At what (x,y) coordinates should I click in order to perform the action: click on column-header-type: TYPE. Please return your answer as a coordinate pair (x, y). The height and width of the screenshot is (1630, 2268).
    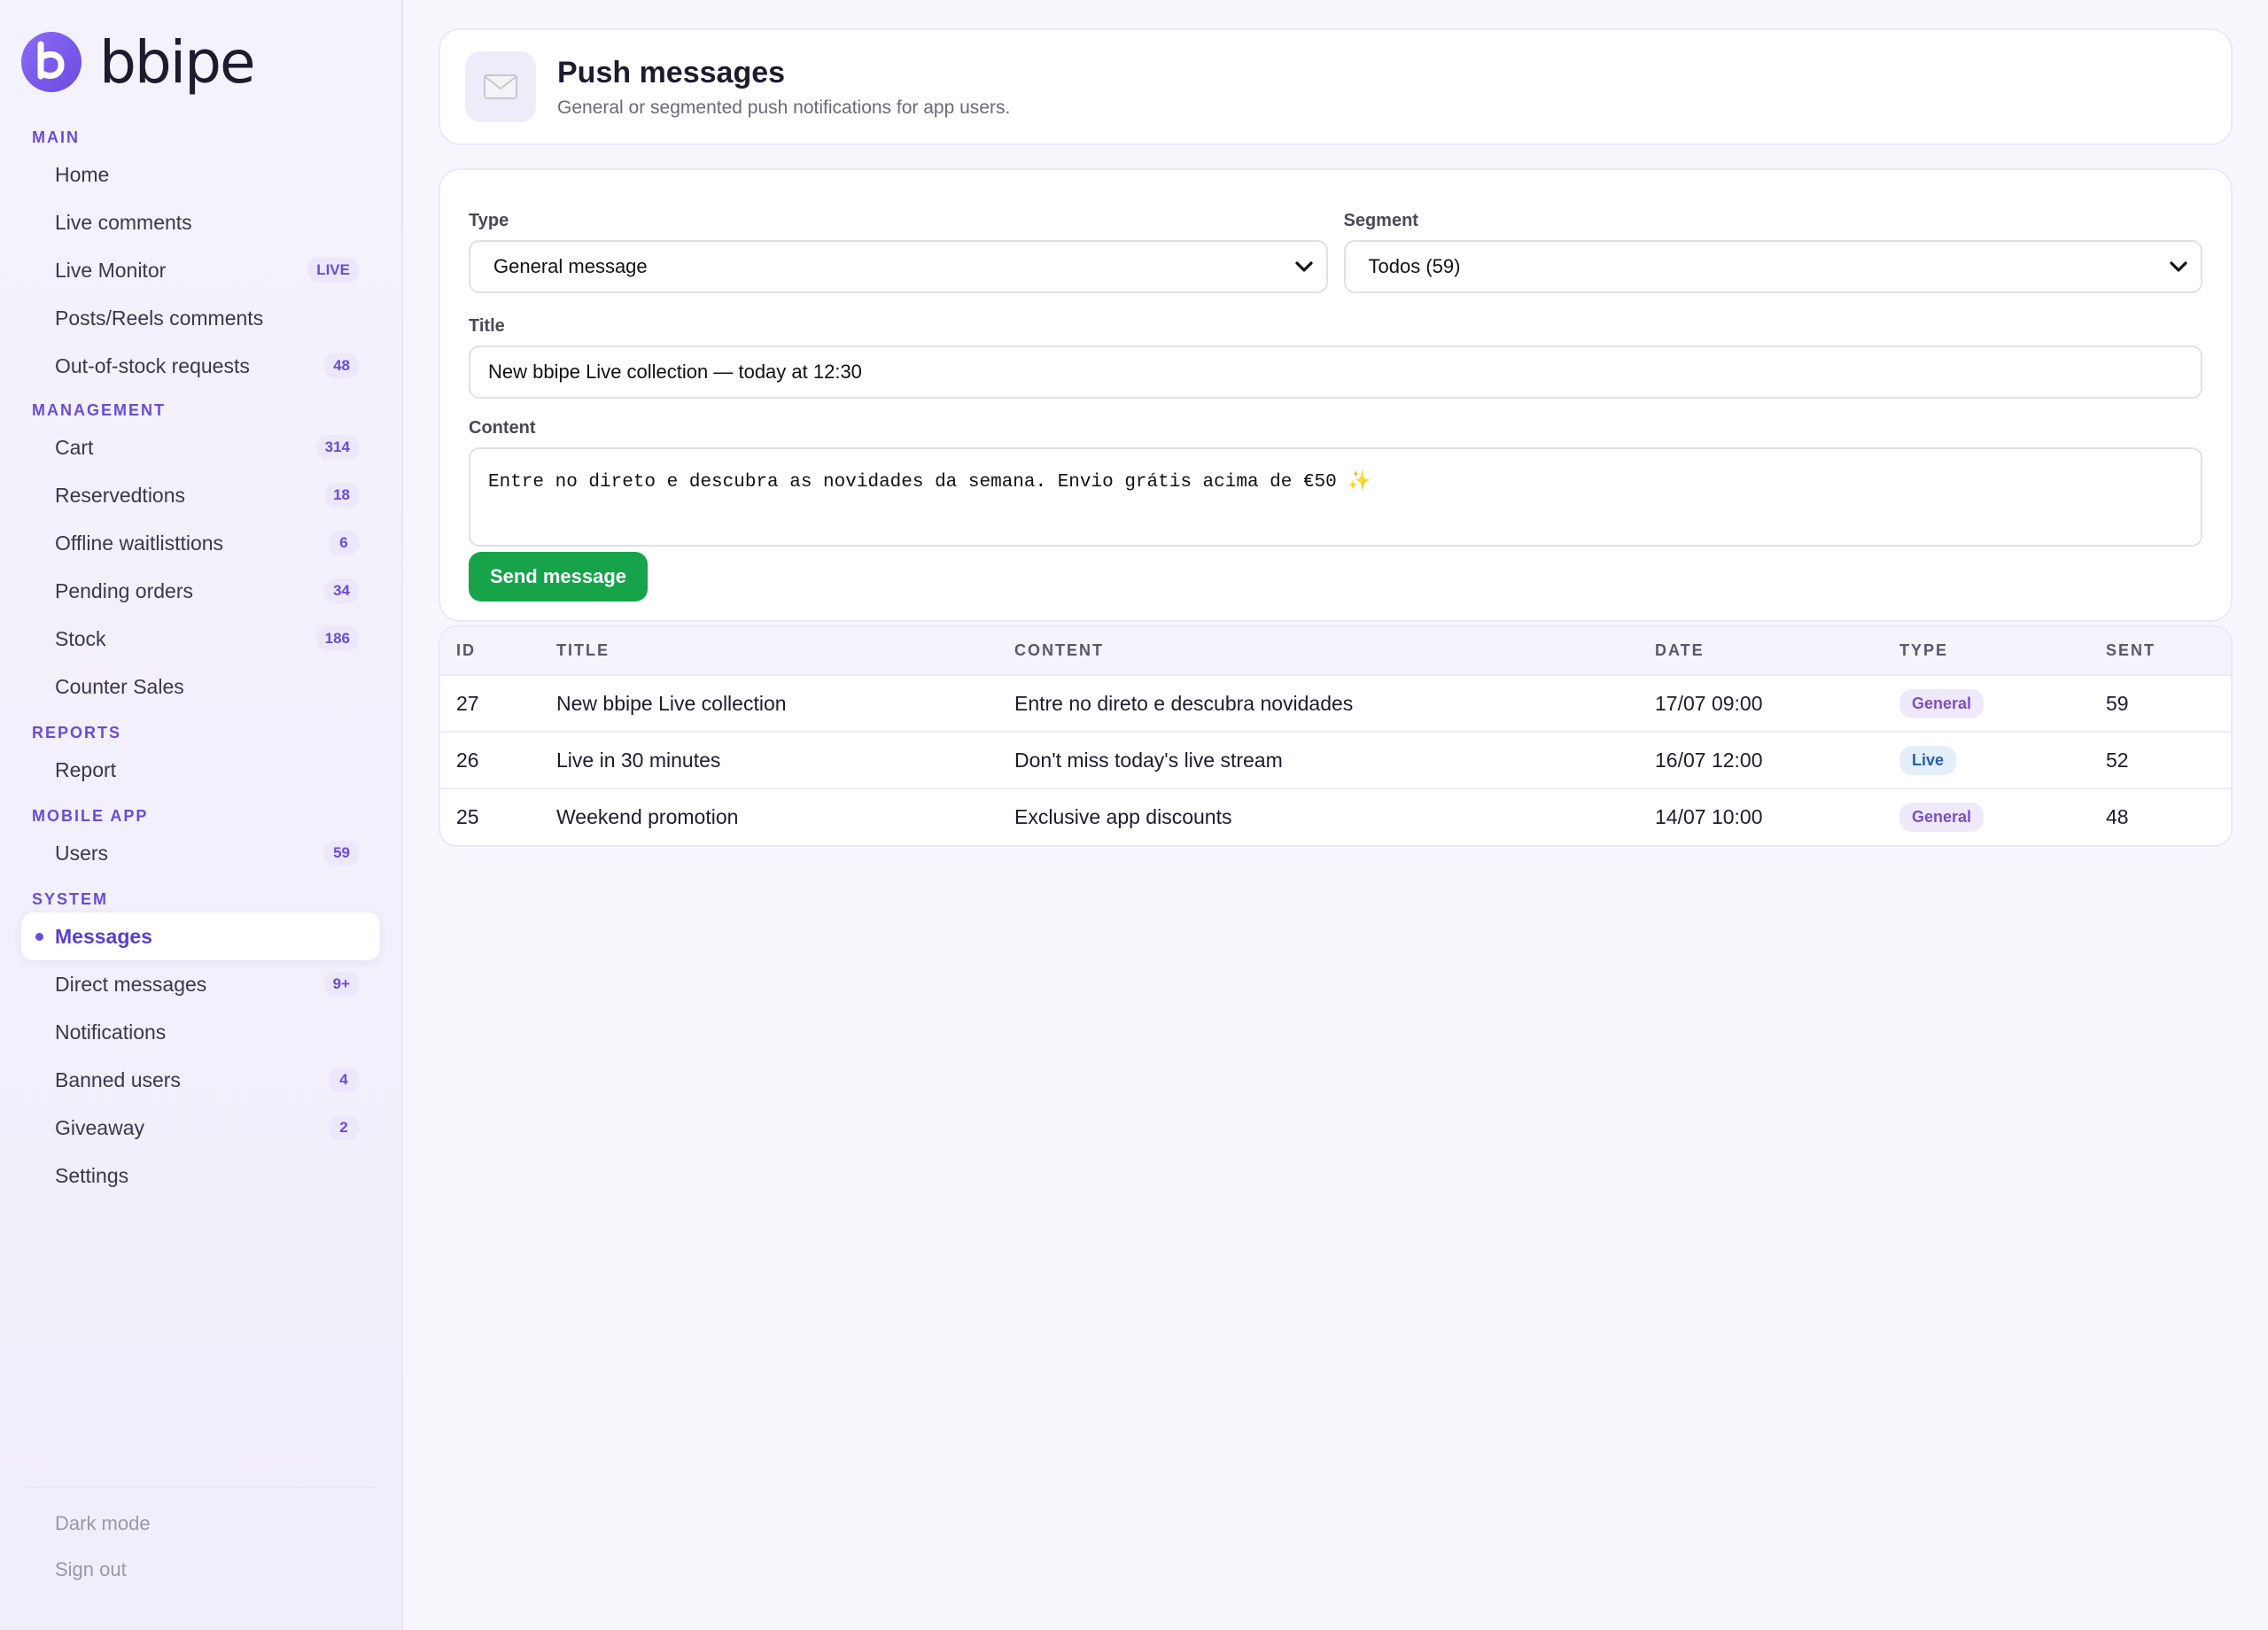
    Looking at the image, I should click on (1987, 651).